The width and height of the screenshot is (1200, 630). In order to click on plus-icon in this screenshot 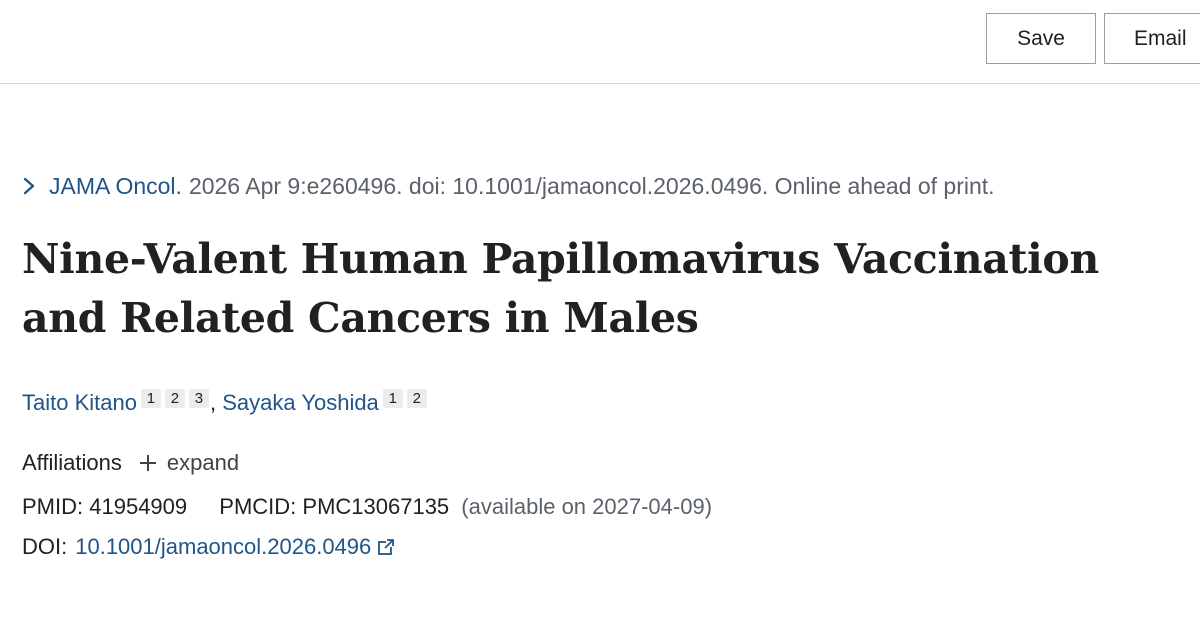, I will do `click(147, 463)`.